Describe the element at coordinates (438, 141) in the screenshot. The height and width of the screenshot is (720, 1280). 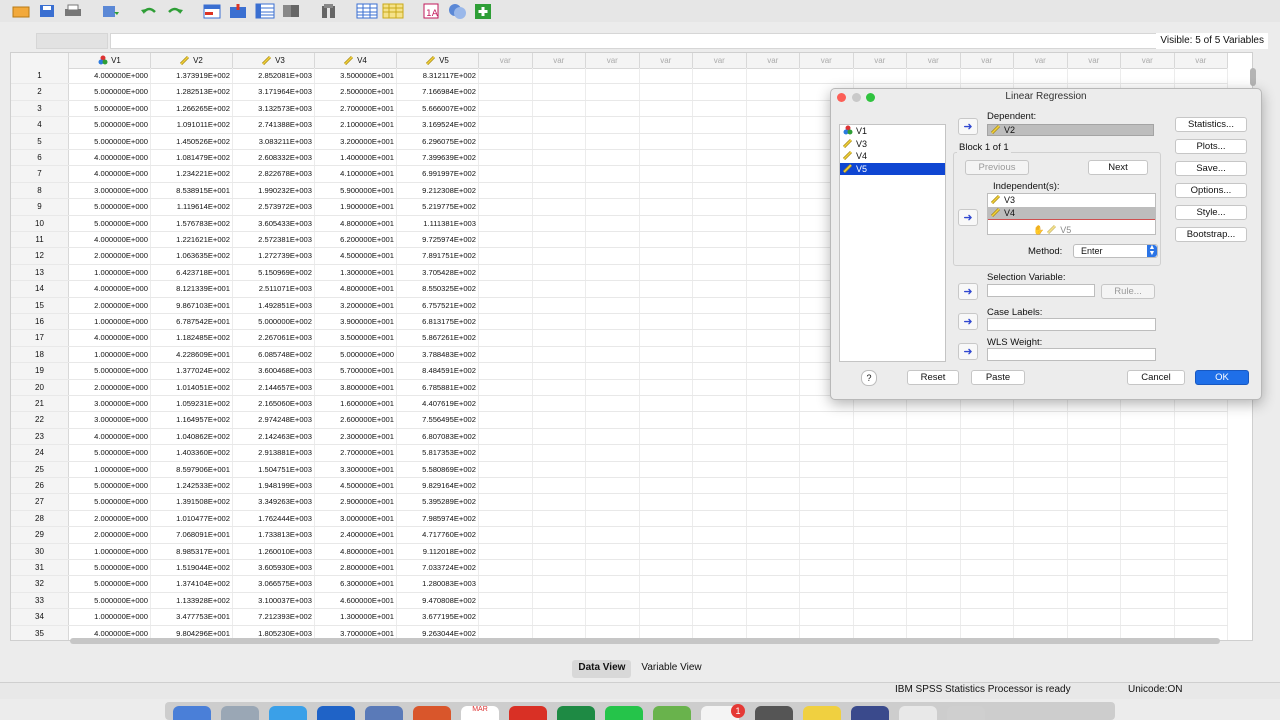
I see `data-cell: 6.296075E+002` at that location.